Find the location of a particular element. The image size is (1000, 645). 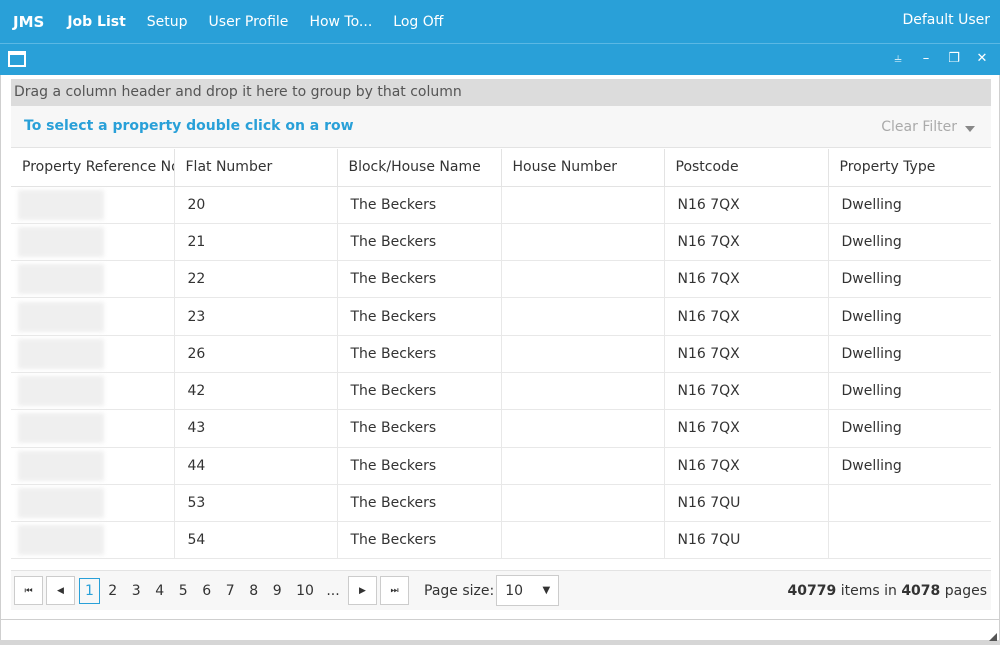

page-9-button: 9 is located at coordinates (278, 591).